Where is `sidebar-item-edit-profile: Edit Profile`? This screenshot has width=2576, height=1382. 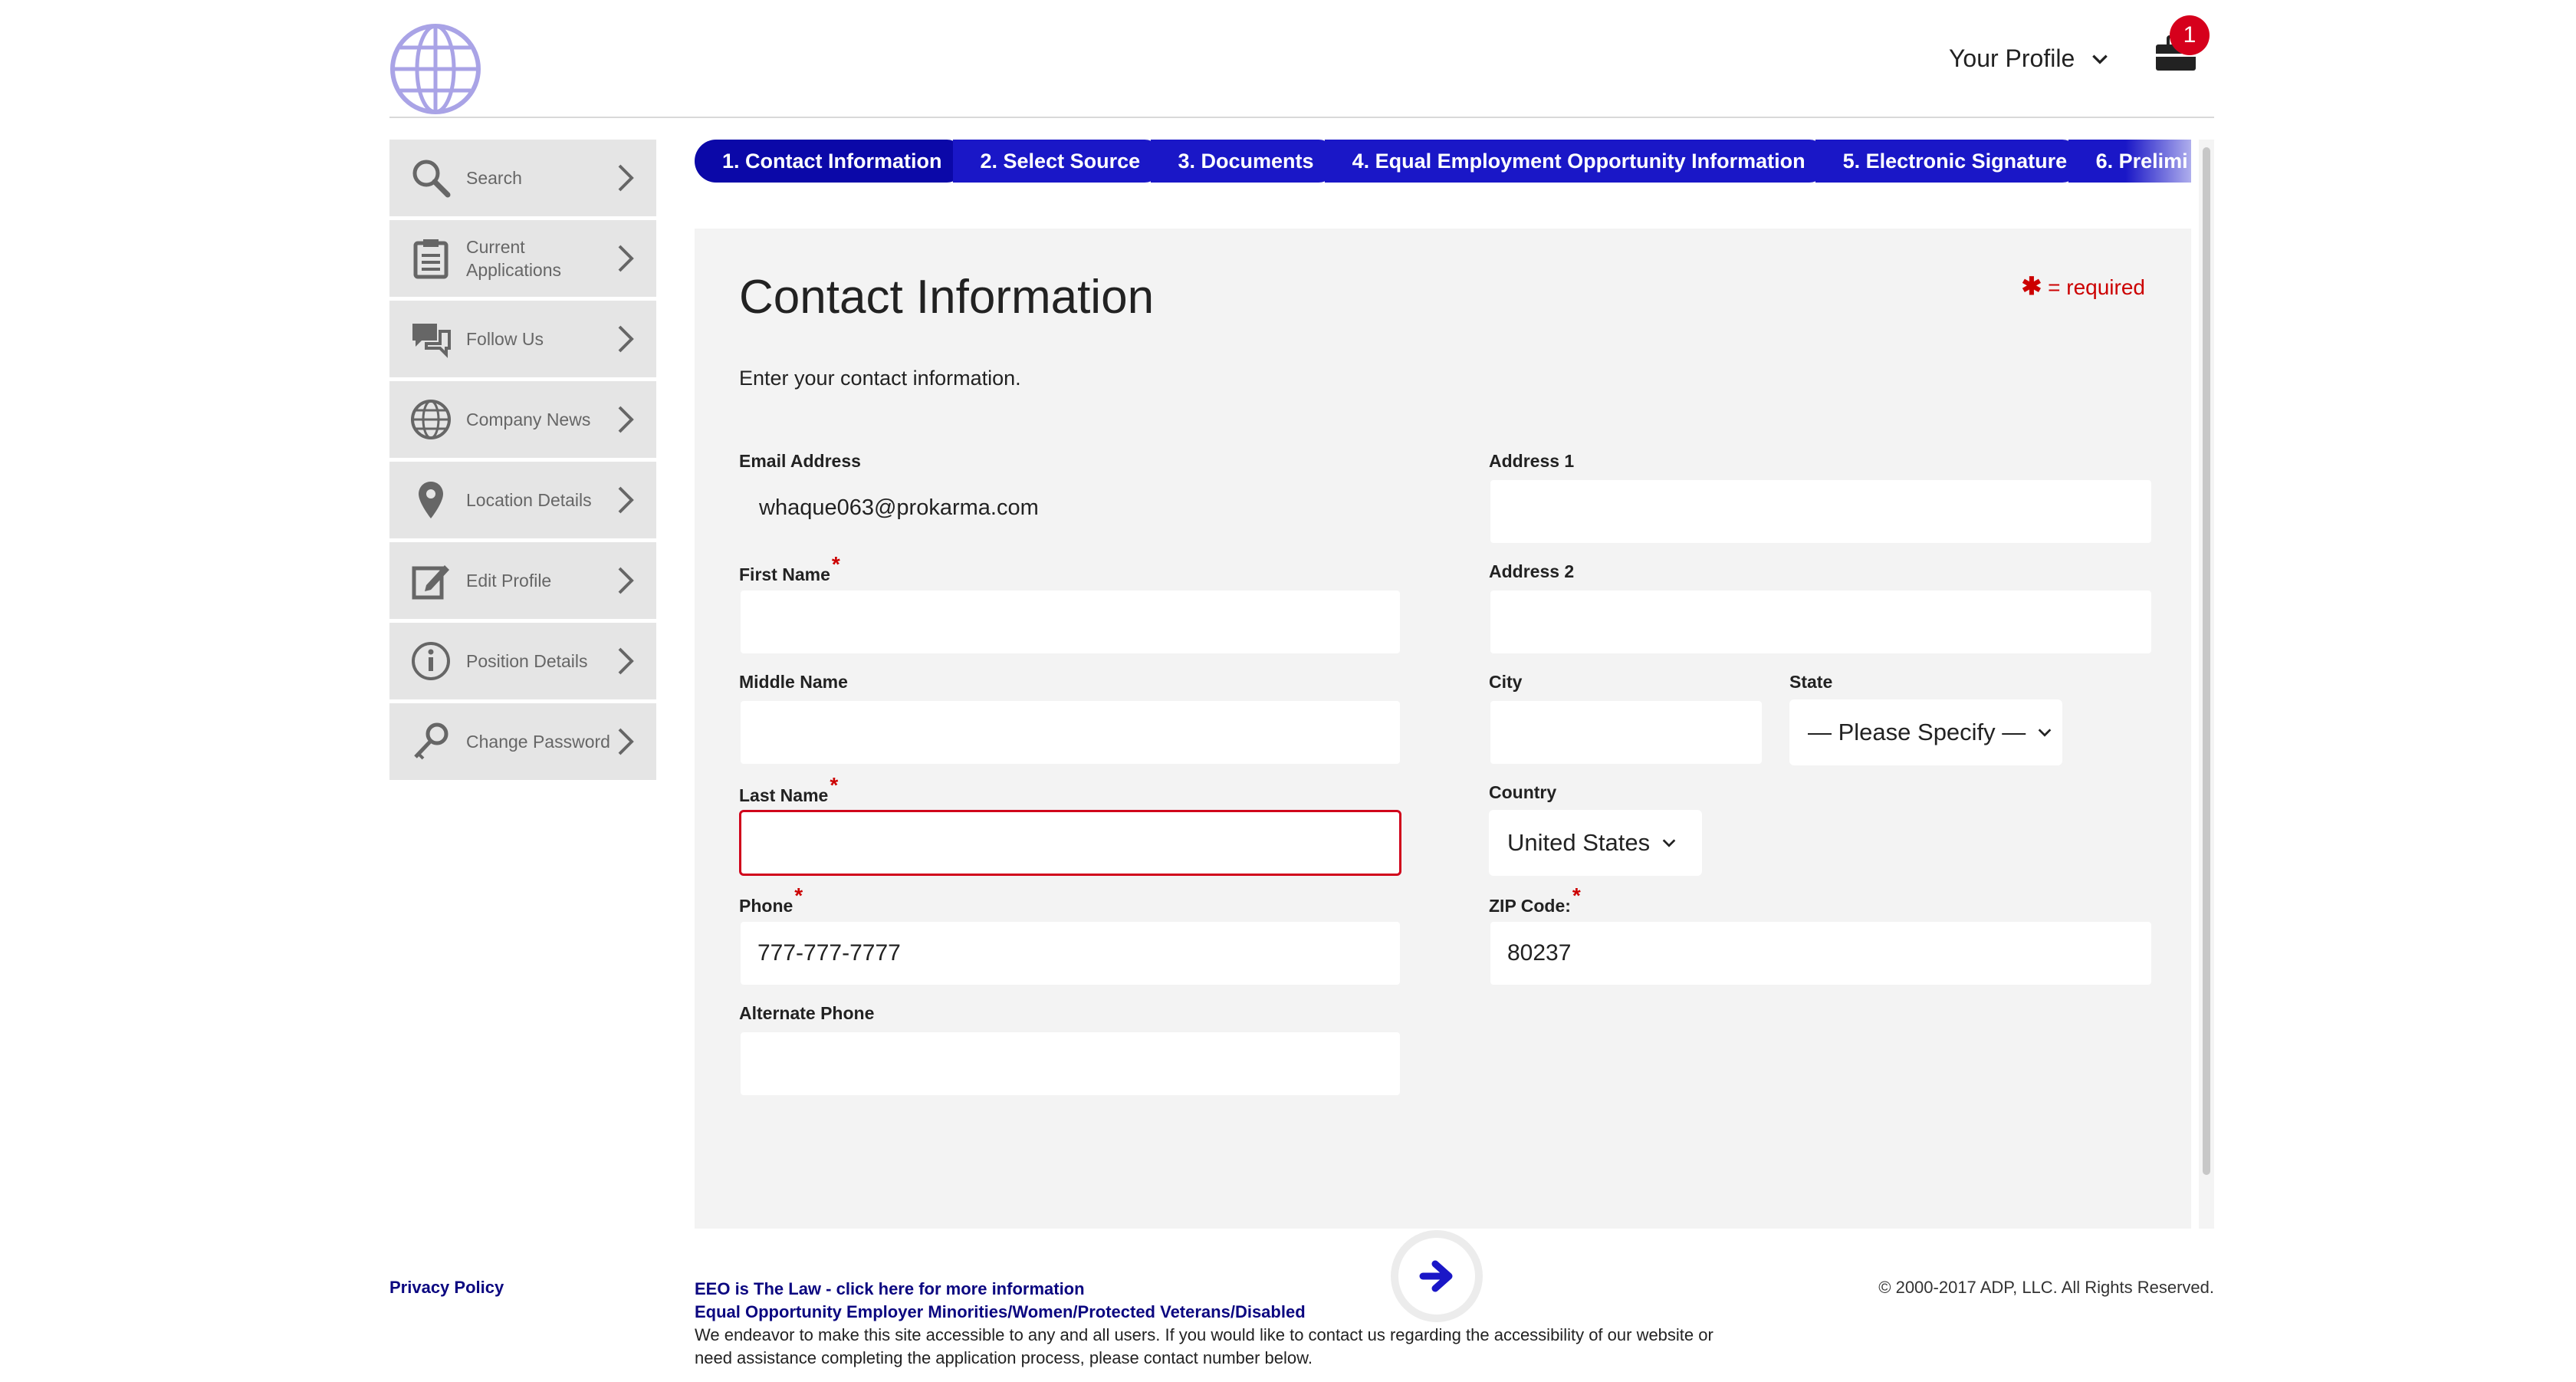
sidebar-item-edit-profile: Edit Profile is located at coordinates (522, 580).